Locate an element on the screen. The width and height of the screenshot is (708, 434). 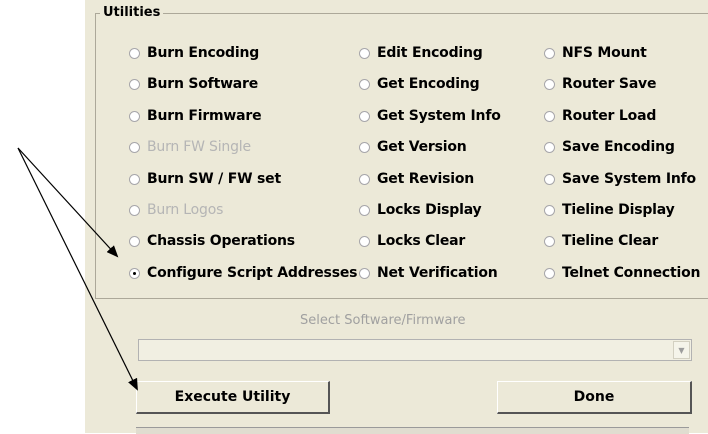
annotation-arrows is located at coordinates (77, 269).